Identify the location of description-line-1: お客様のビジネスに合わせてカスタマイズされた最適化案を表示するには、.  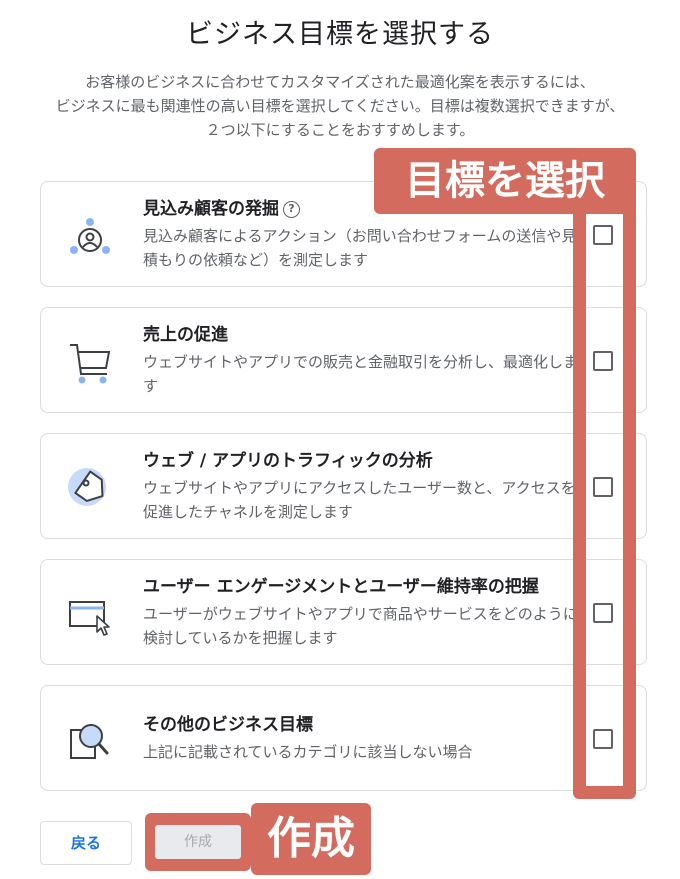
(340, 82).